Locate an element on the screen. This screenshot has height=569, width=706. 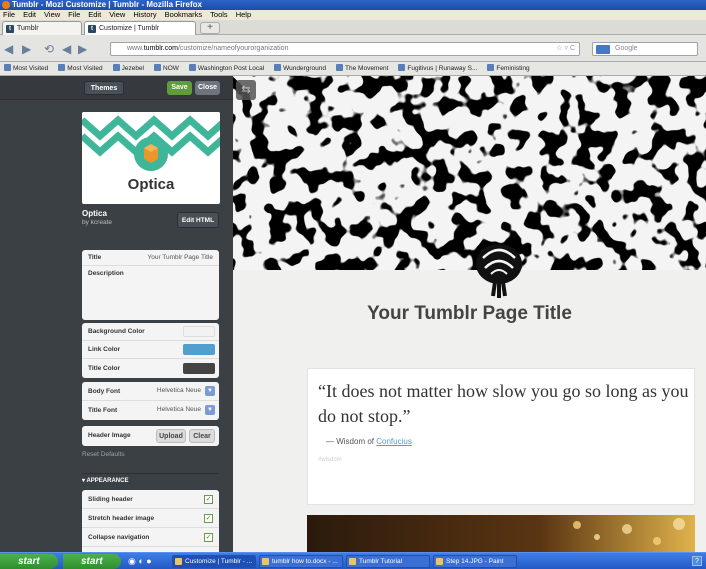
appearance-heading: ▾ APPEARANCE is located at coordinates (105, 480).